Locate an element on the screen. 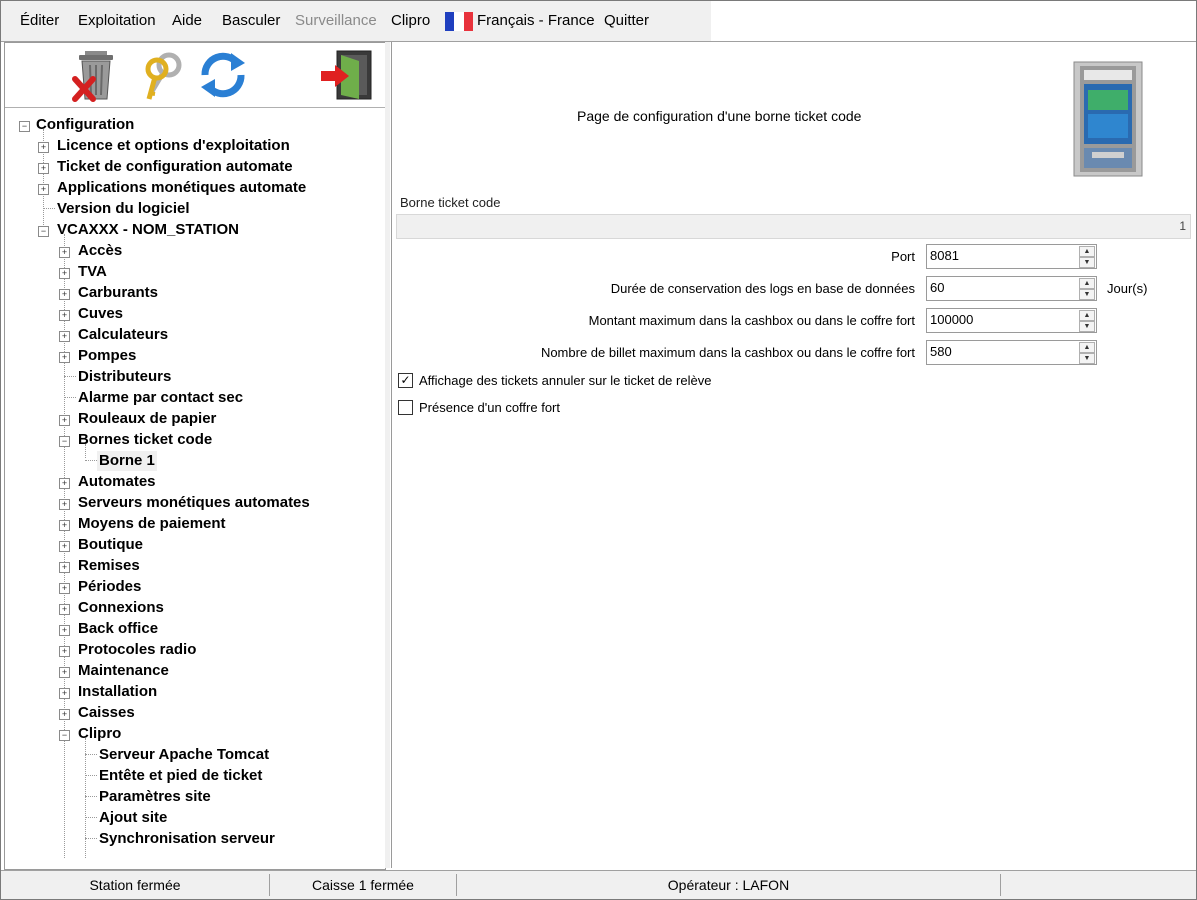  tree-item-ticket-config: Ticket de configuration automate is located at coordinates (175, 167).